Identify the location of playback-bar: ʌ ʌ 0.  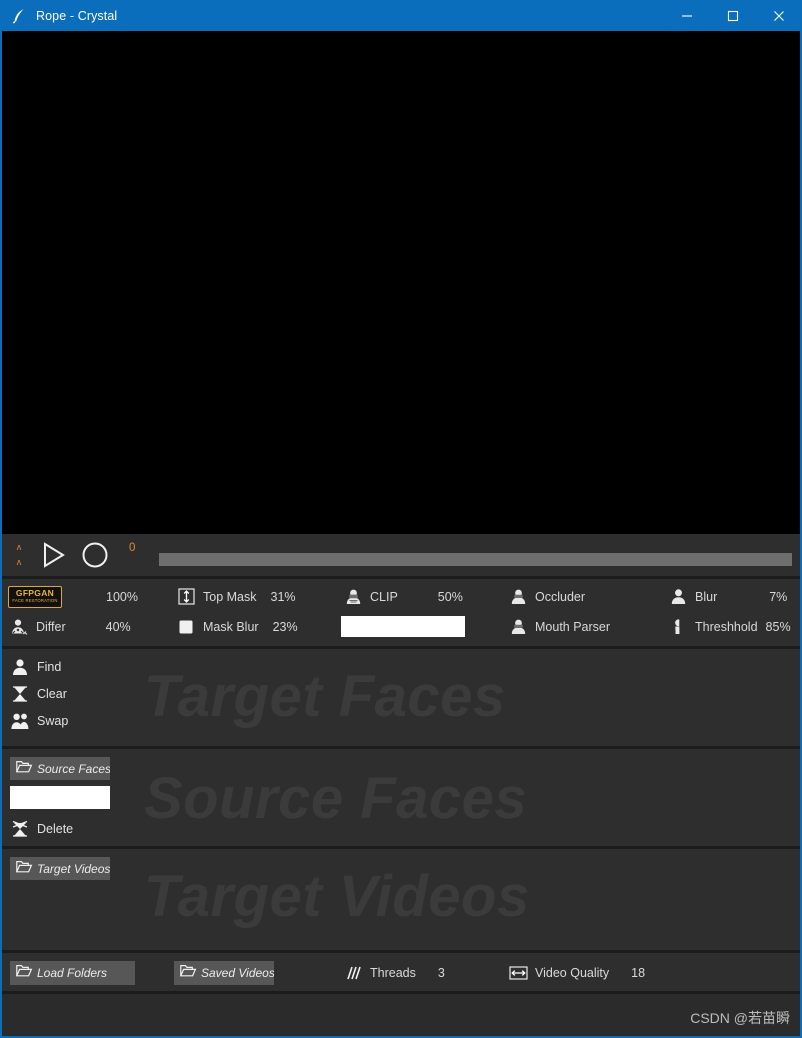
(401, 556).